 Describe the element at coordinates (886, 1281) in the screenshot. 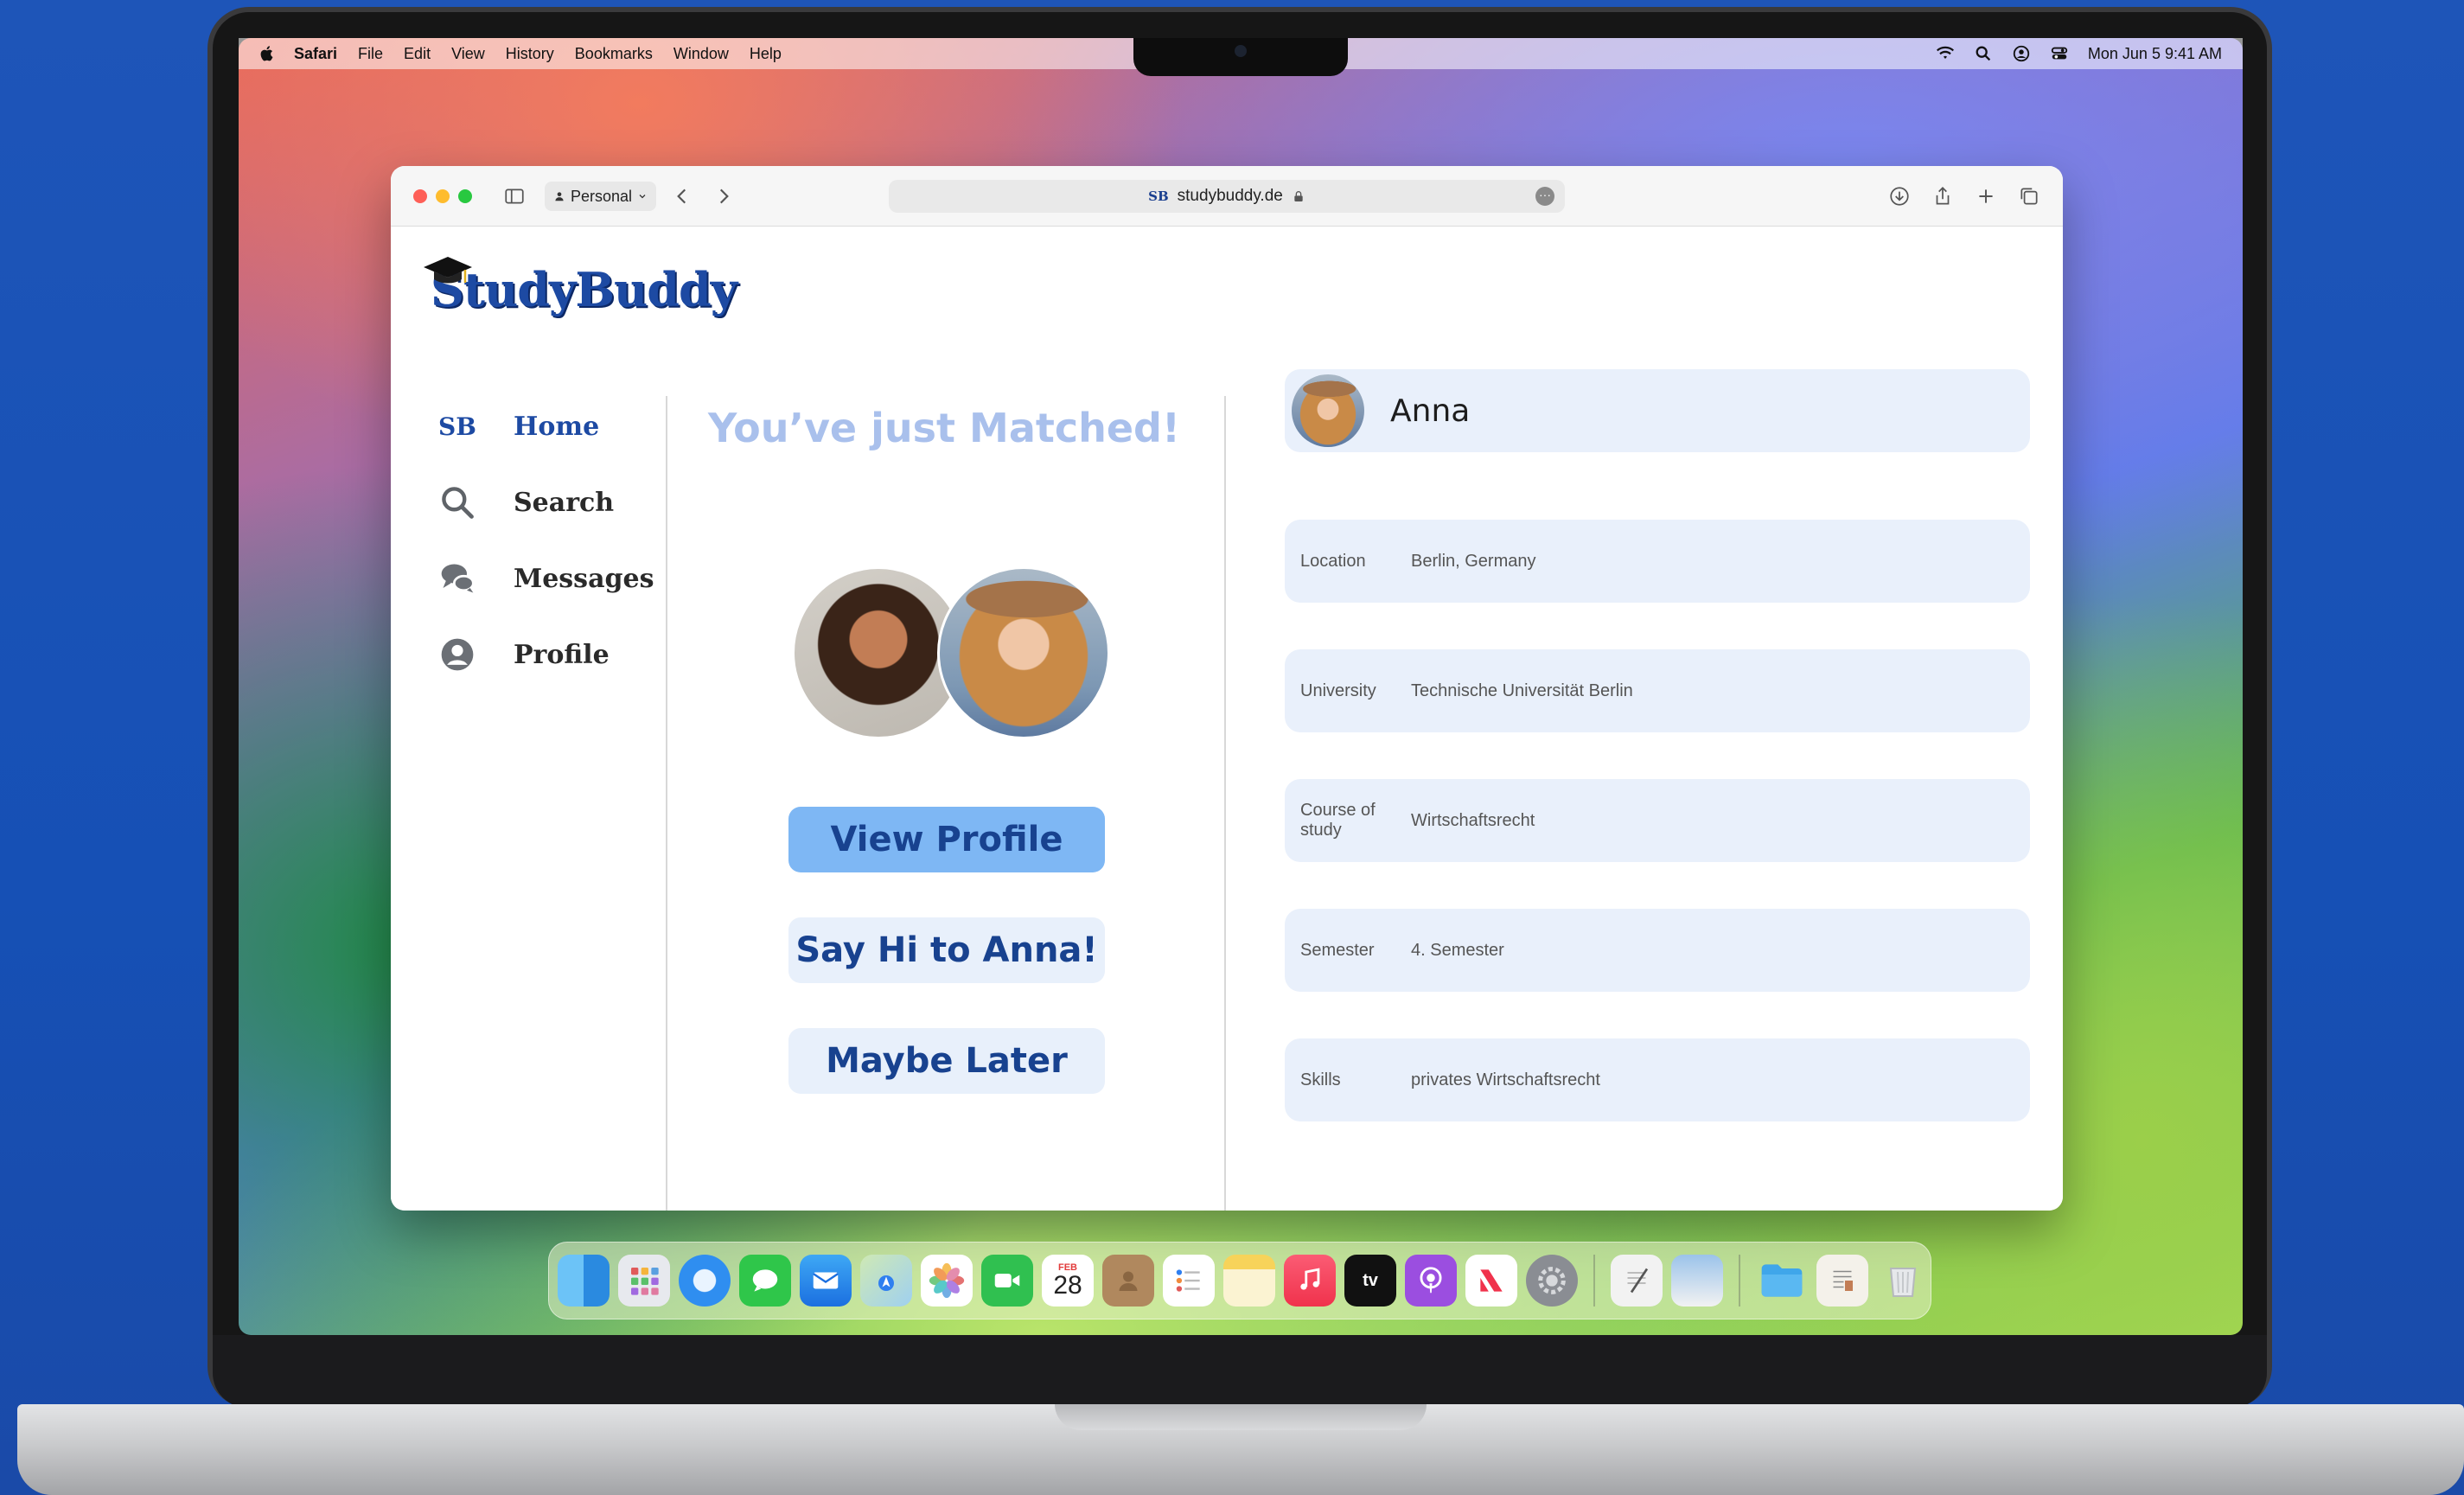

I see `maps-icon` at that location.